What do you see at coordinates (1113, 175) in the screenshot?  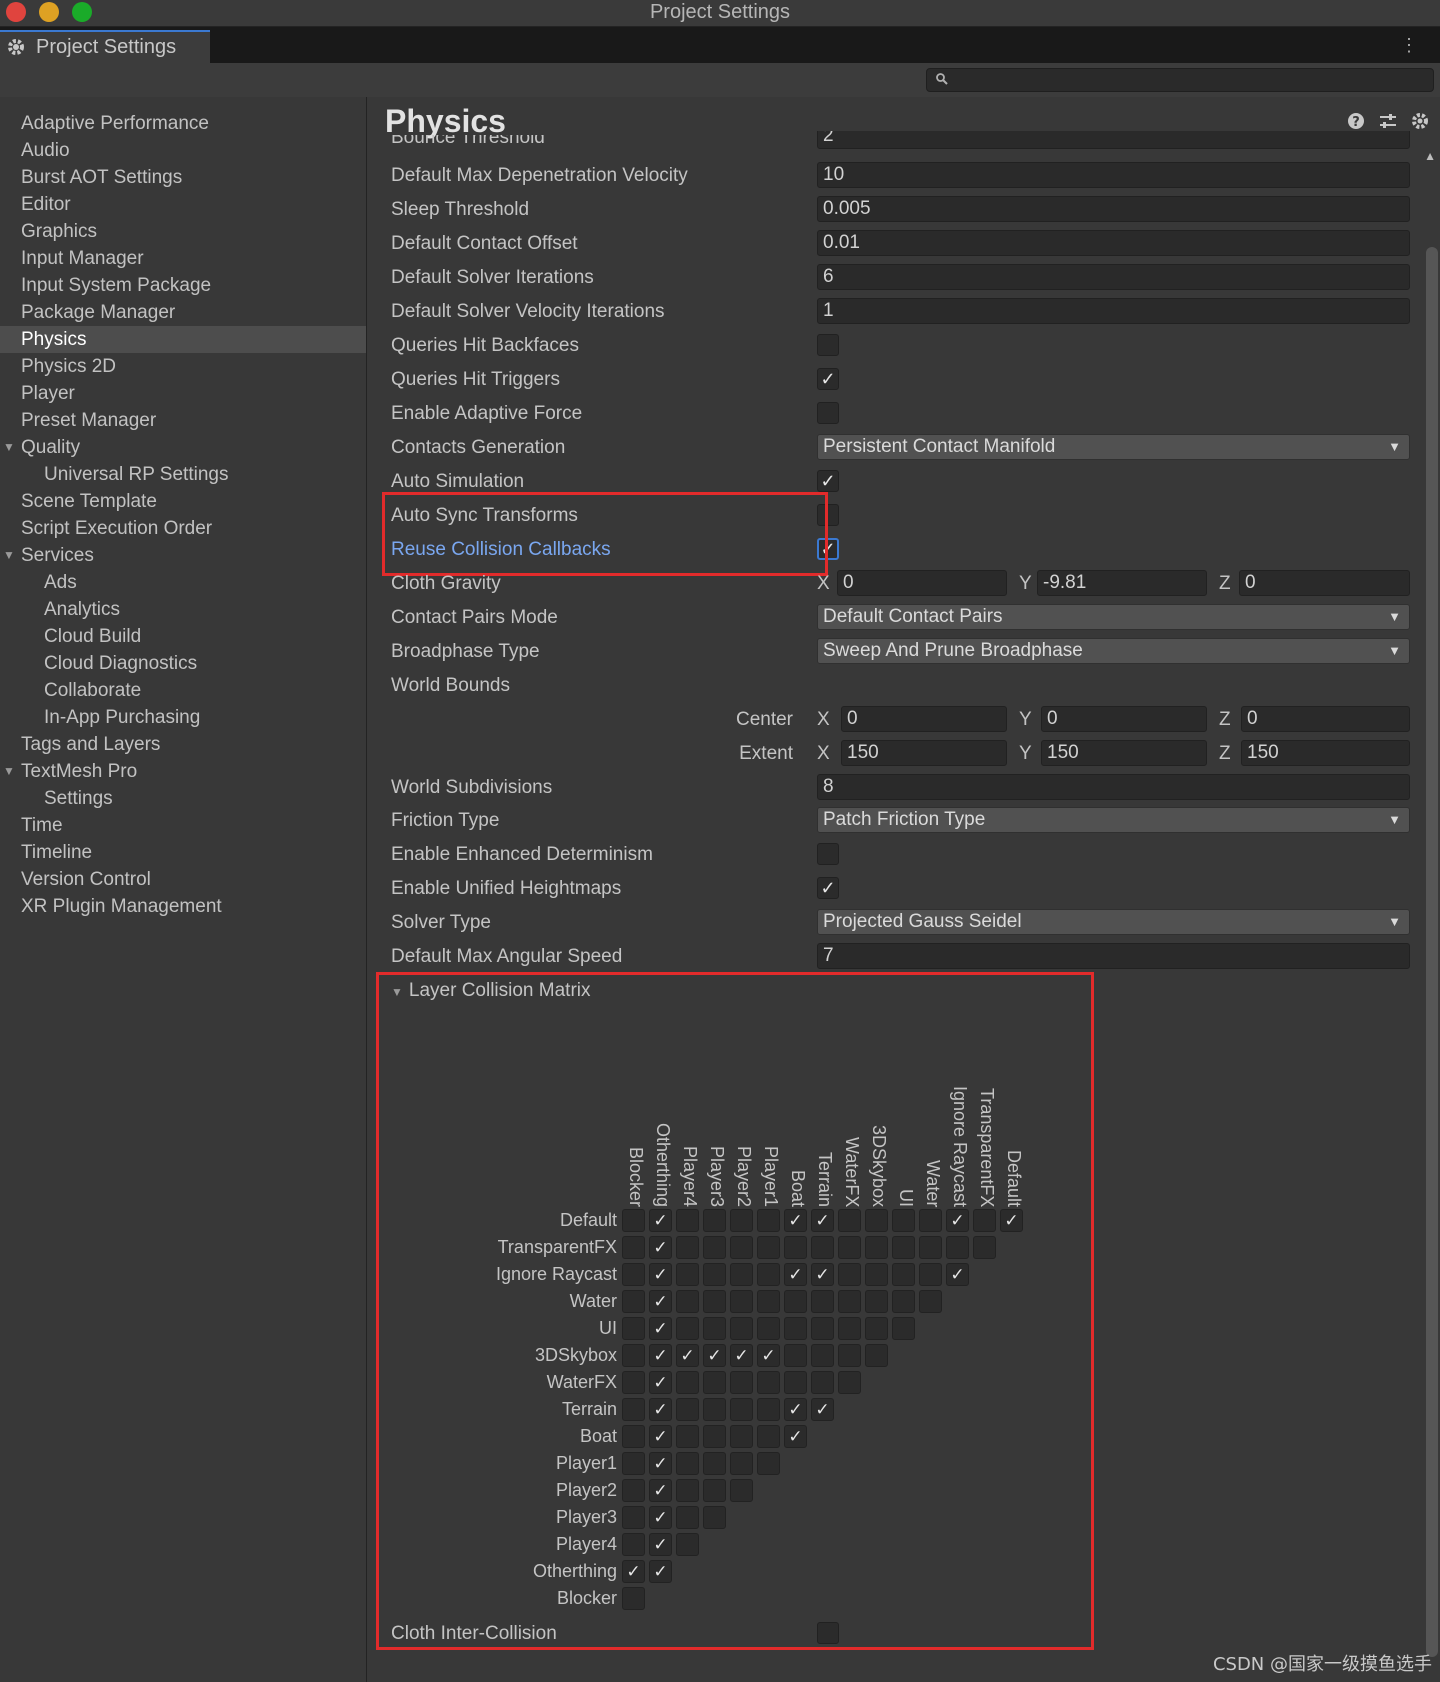 I see `max-depenetration-field: 10` at bounding box center [1113, 175].